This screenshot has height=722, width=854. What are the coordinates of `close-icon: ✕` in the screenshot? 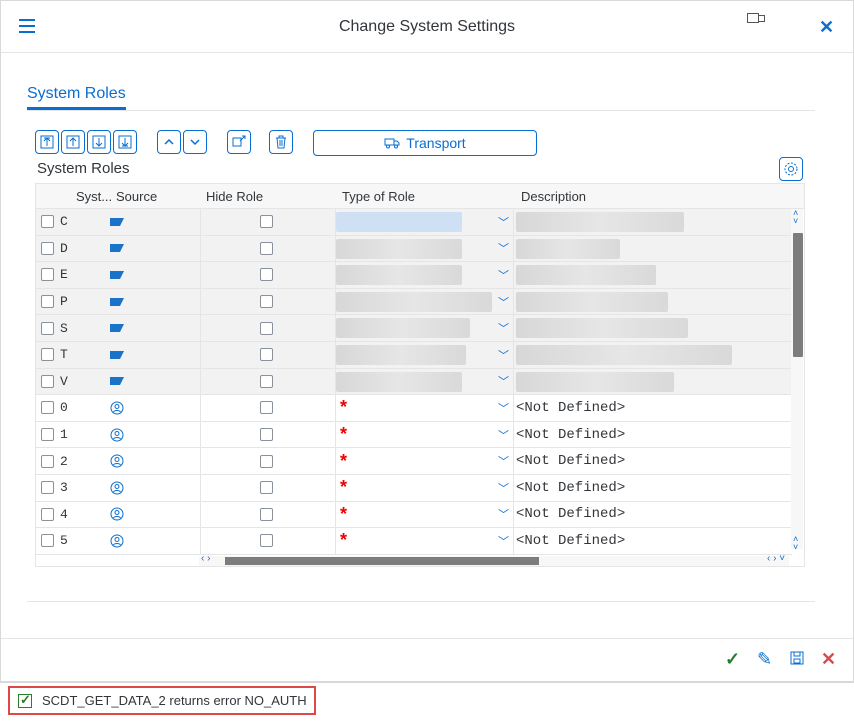 It's located at (826, 27).